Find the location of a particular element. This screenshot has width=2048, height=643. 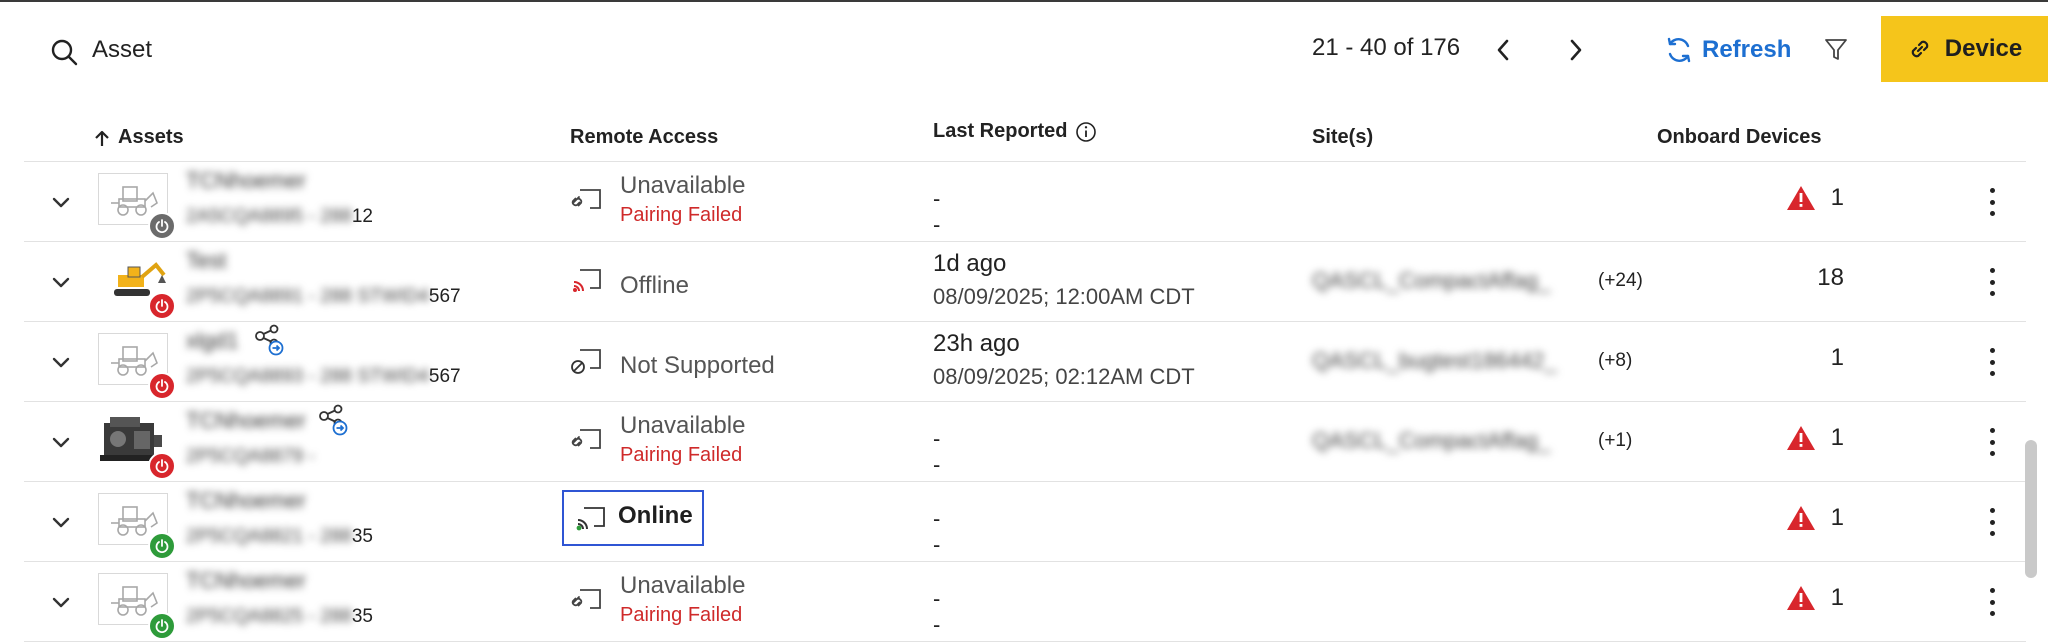

pagination-range: 21 - 40 of 176 is located at coordinates (1386, 47).